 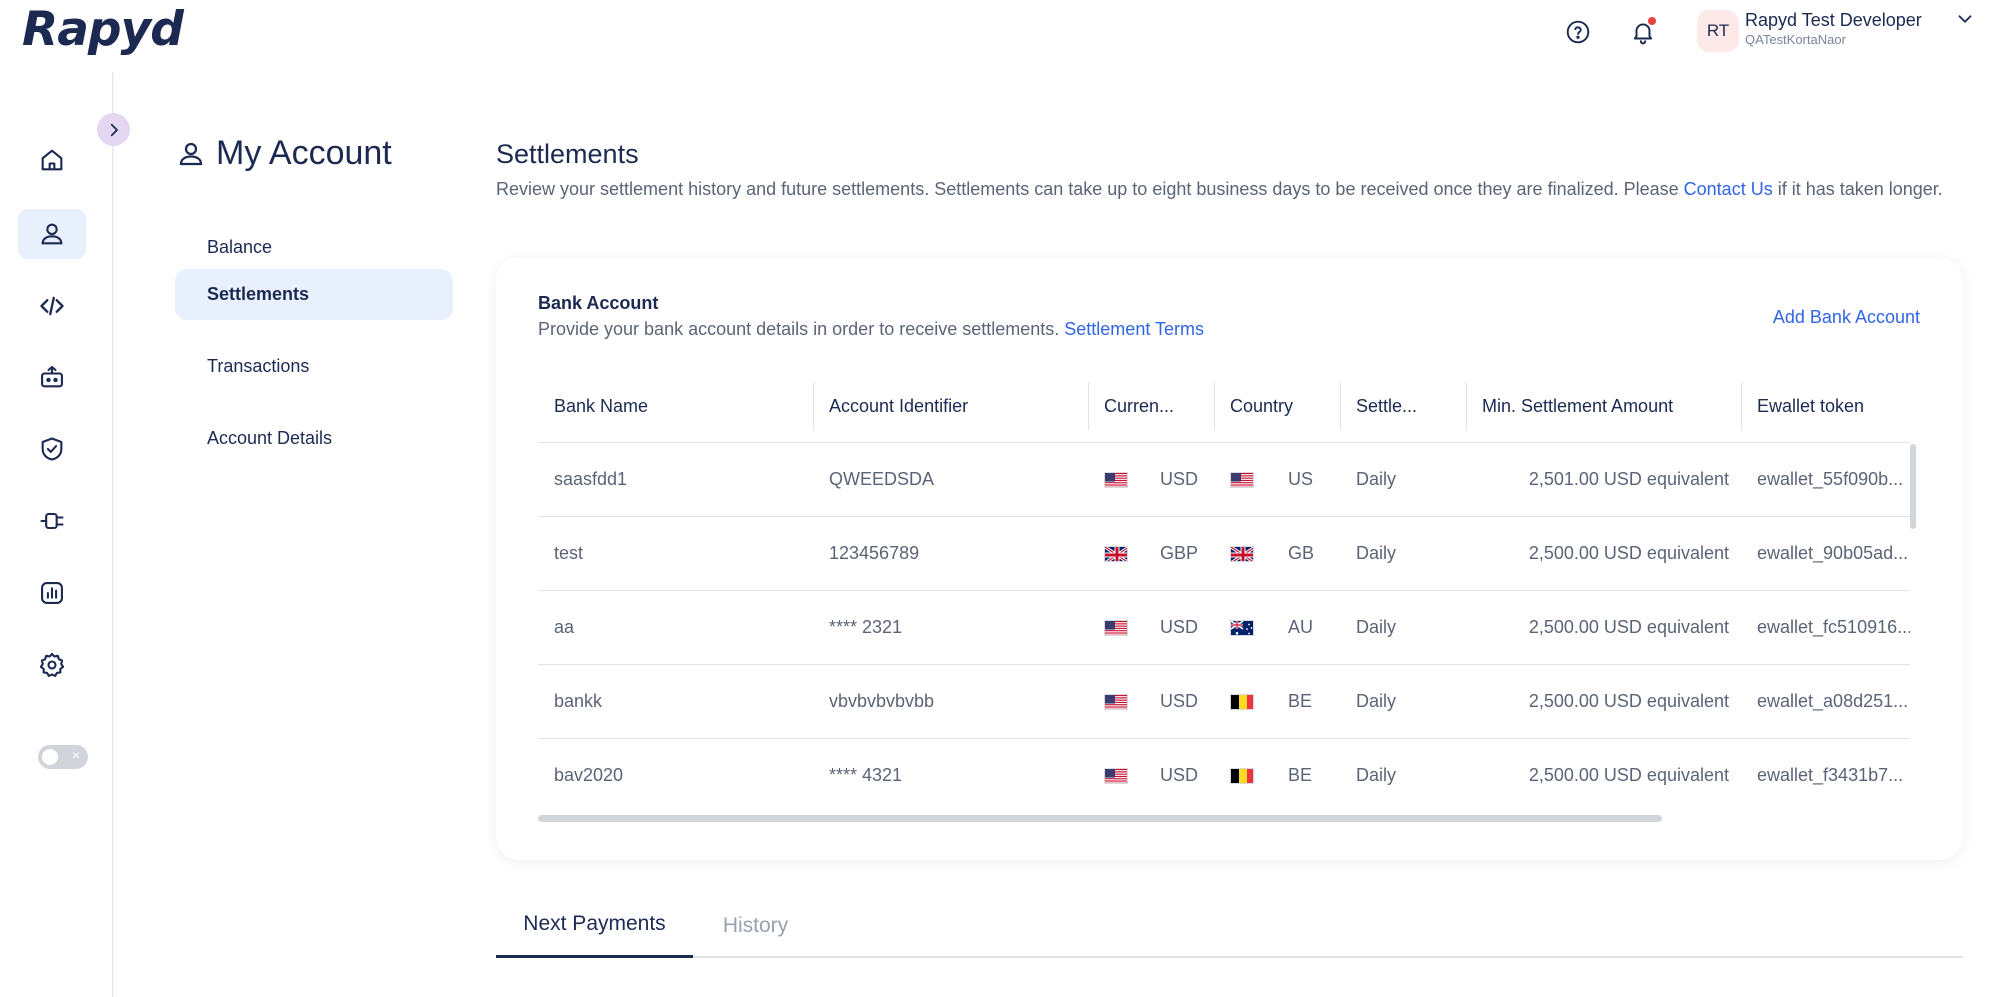 I want to click on tab-history: History, so click(x=755, y=925).